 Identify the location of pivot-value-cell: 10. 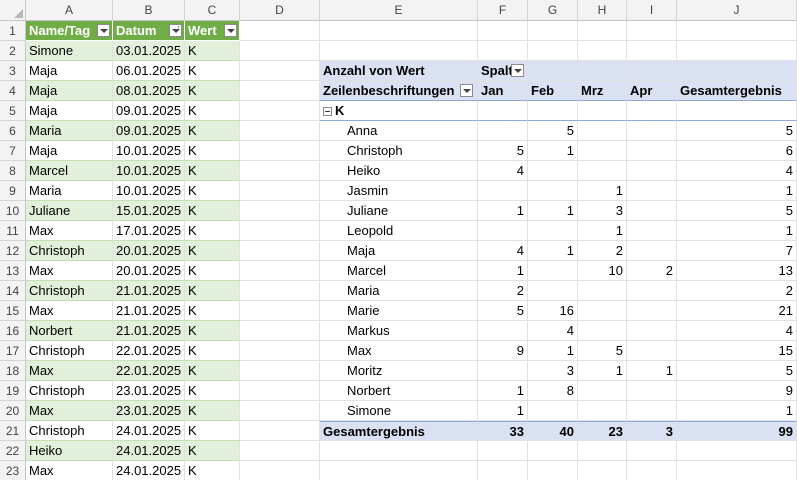
(602, 271).